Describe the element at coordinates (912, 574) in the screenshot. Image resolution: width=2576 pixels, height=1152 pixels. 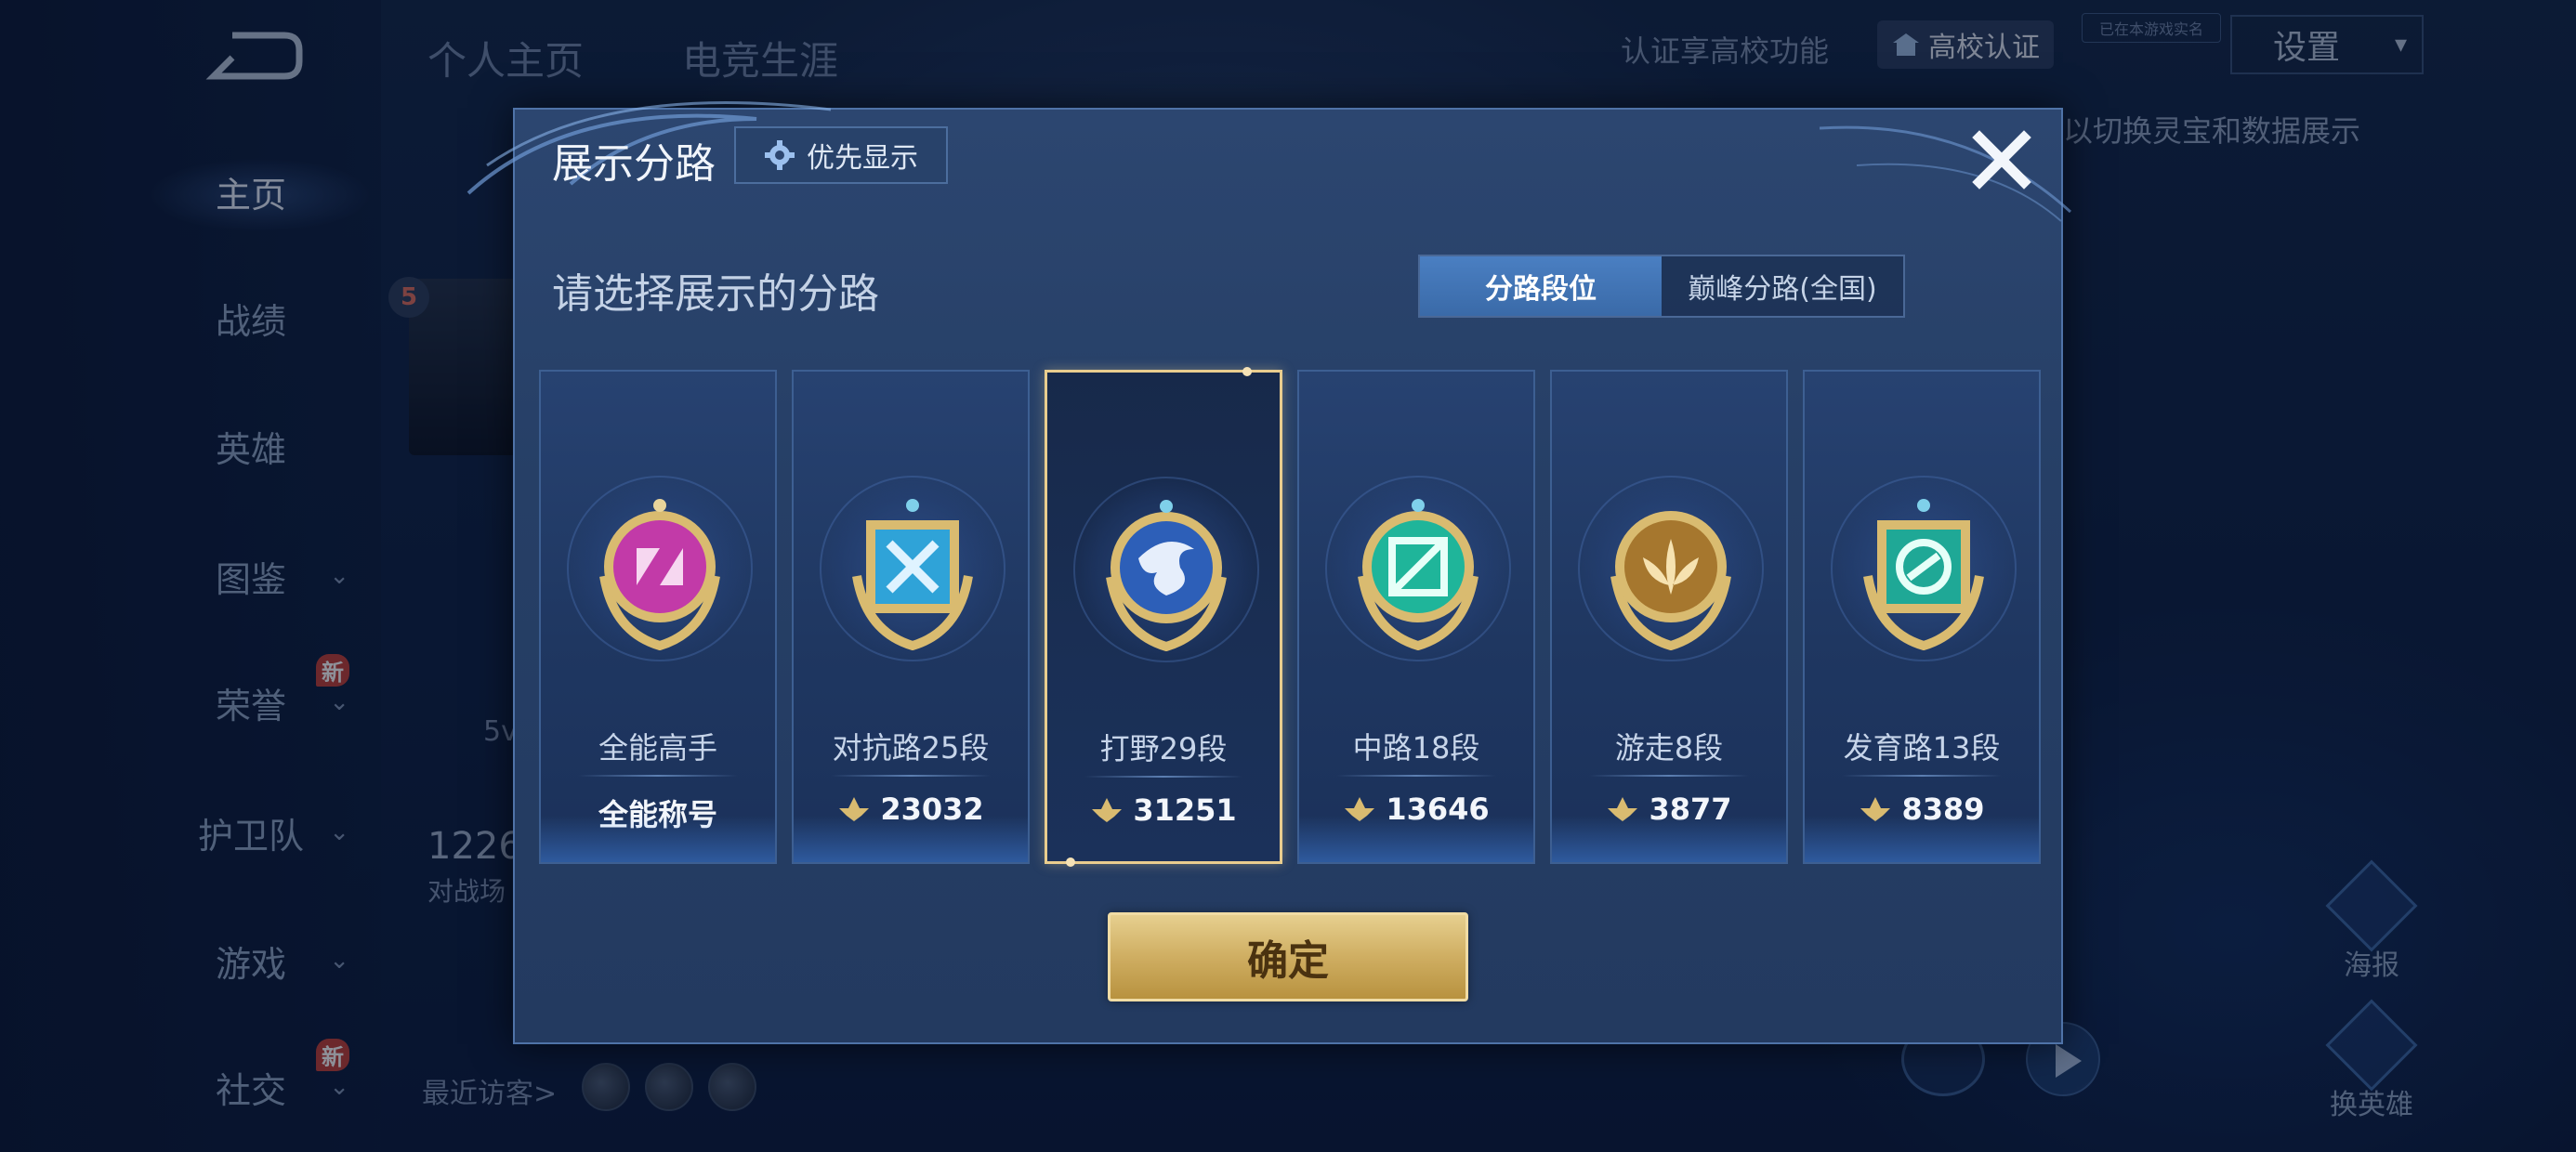
I see `clash-lane-emblem-icon` at that location.